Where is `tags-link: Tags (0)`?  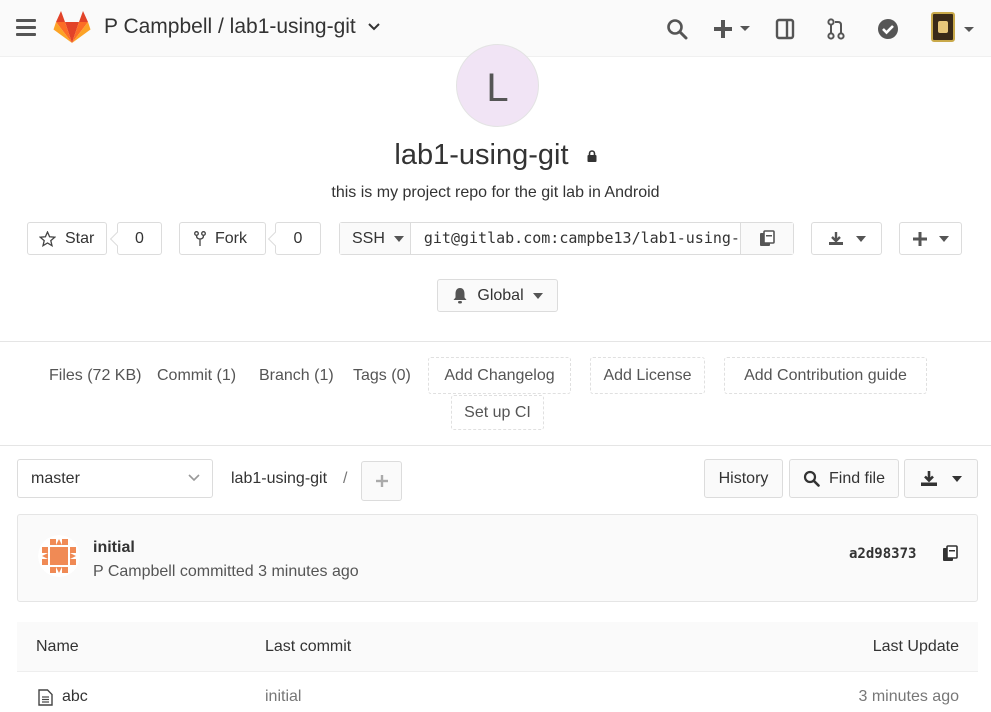 tags-link: Tags (0) is located at coordinates (382, 376).